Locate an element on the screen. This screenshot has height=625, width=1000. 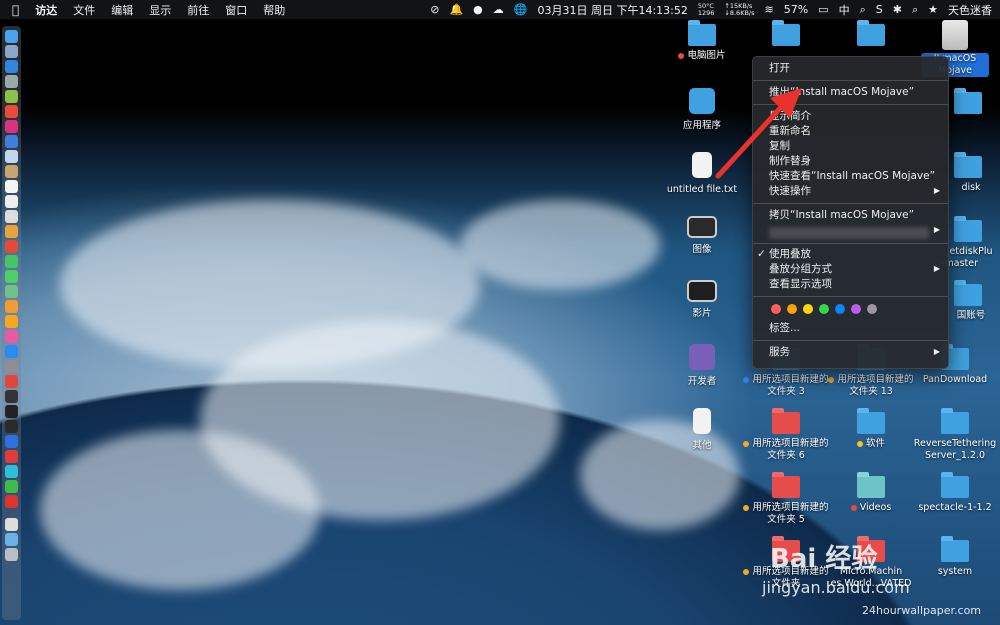
menu-edit: 编辑 is located at coordinates (122, 10).